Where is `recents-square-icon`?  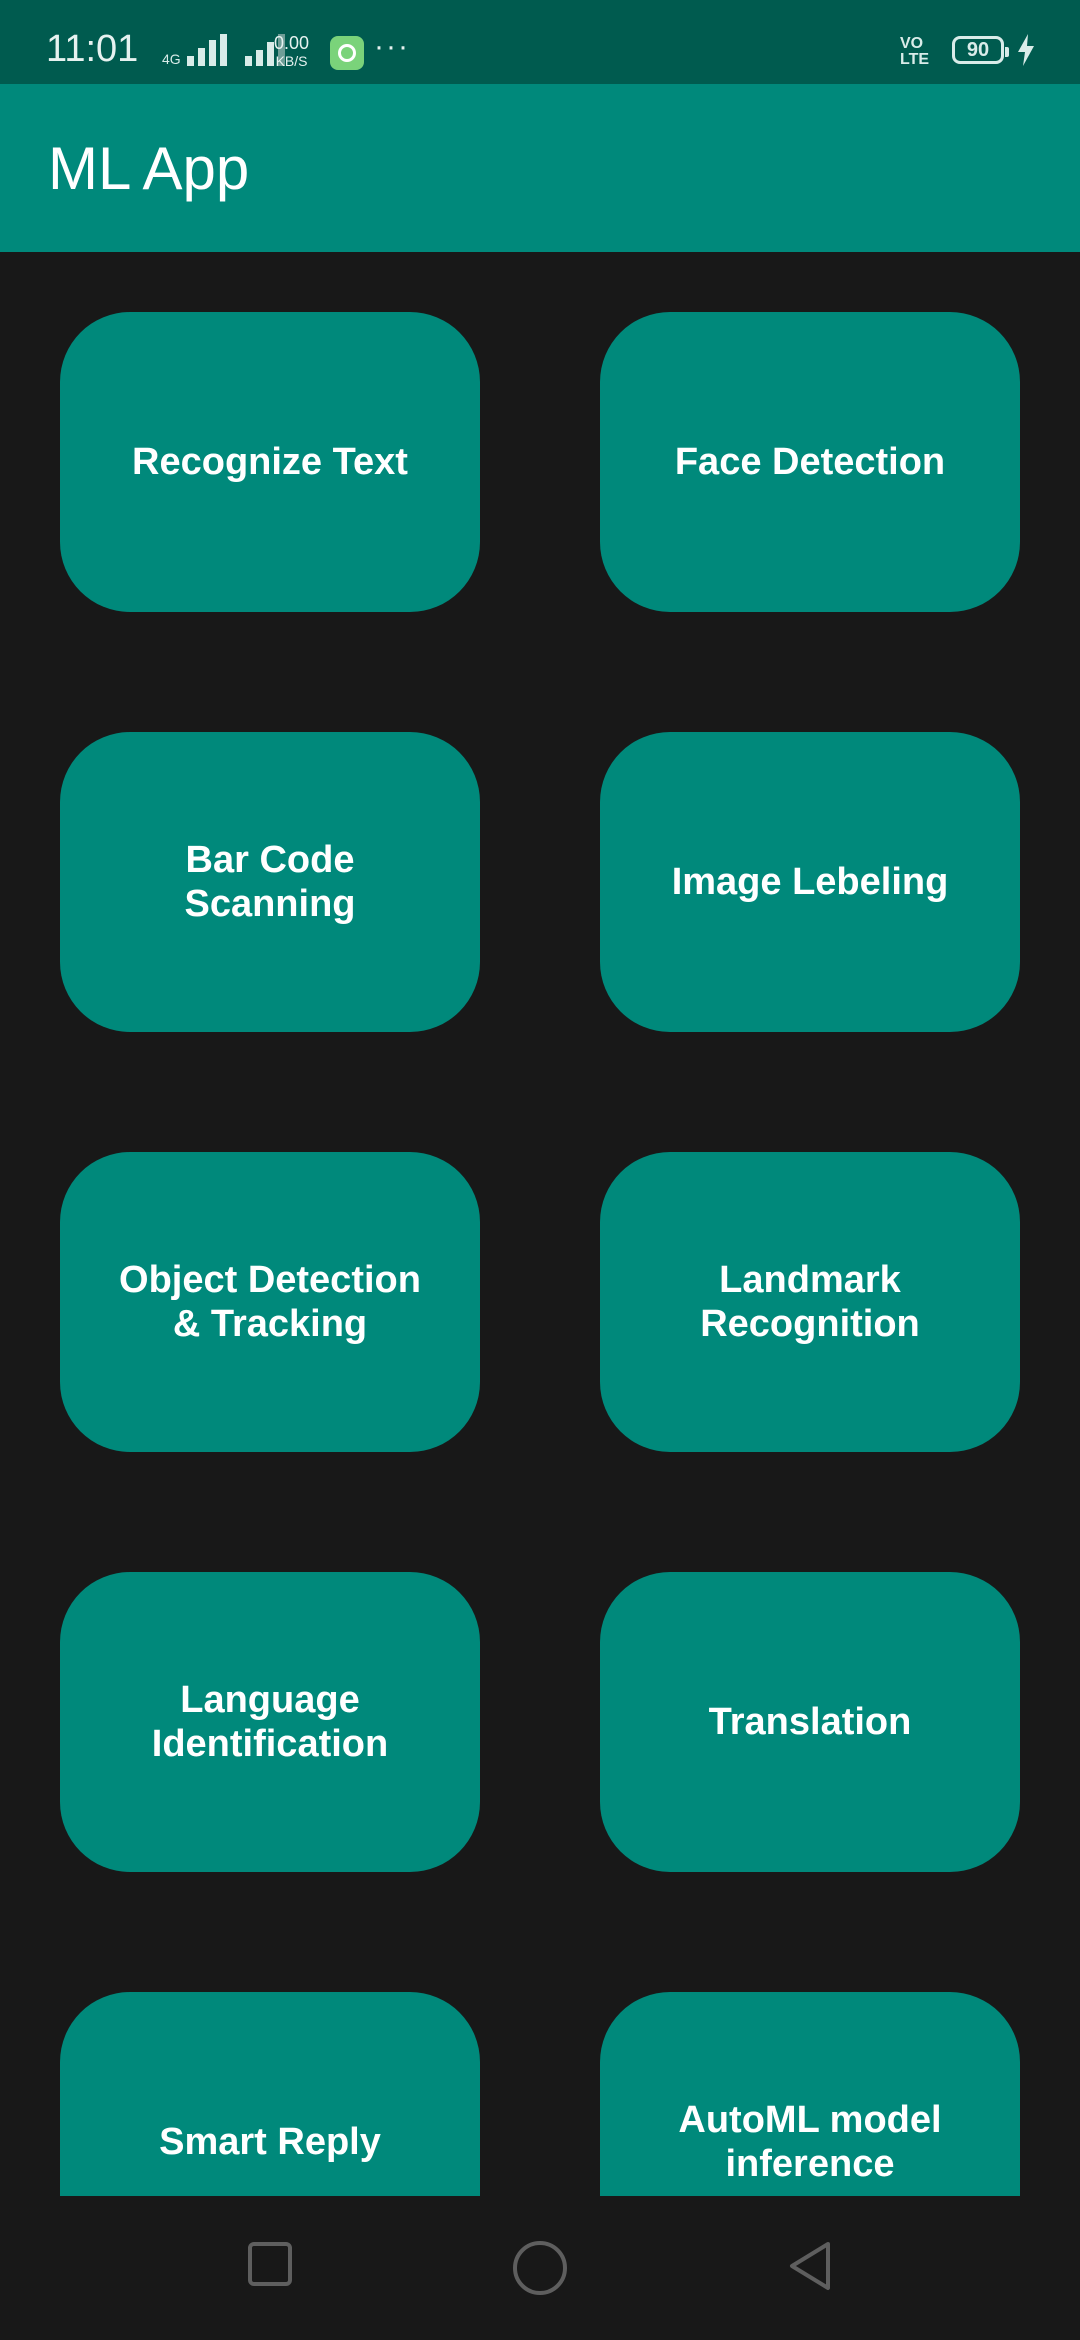
recents-square-icon is located at coordinates (270, 2264).